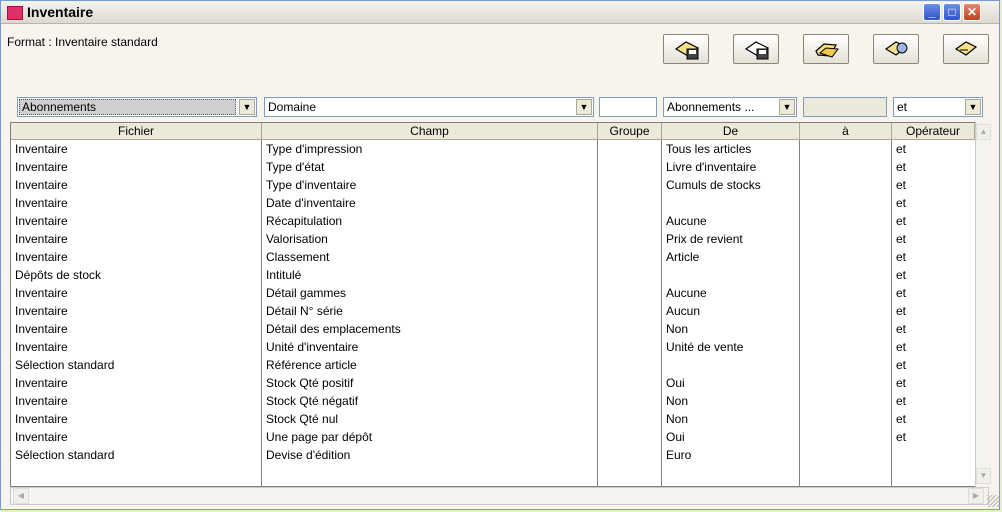  What do you see at coordinates (491, 330) in the screenshot?
I see `table-row: Inventaire Détail des emplacements Non et` at bounding box center [491, 330].